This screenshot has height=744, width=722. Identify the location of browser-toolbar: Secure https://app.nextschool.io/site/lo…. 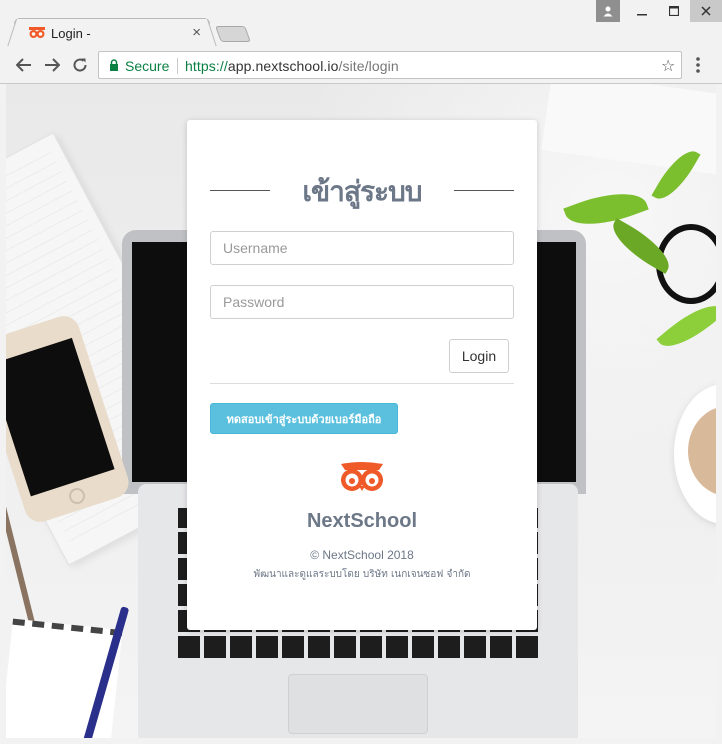
(361, 65).